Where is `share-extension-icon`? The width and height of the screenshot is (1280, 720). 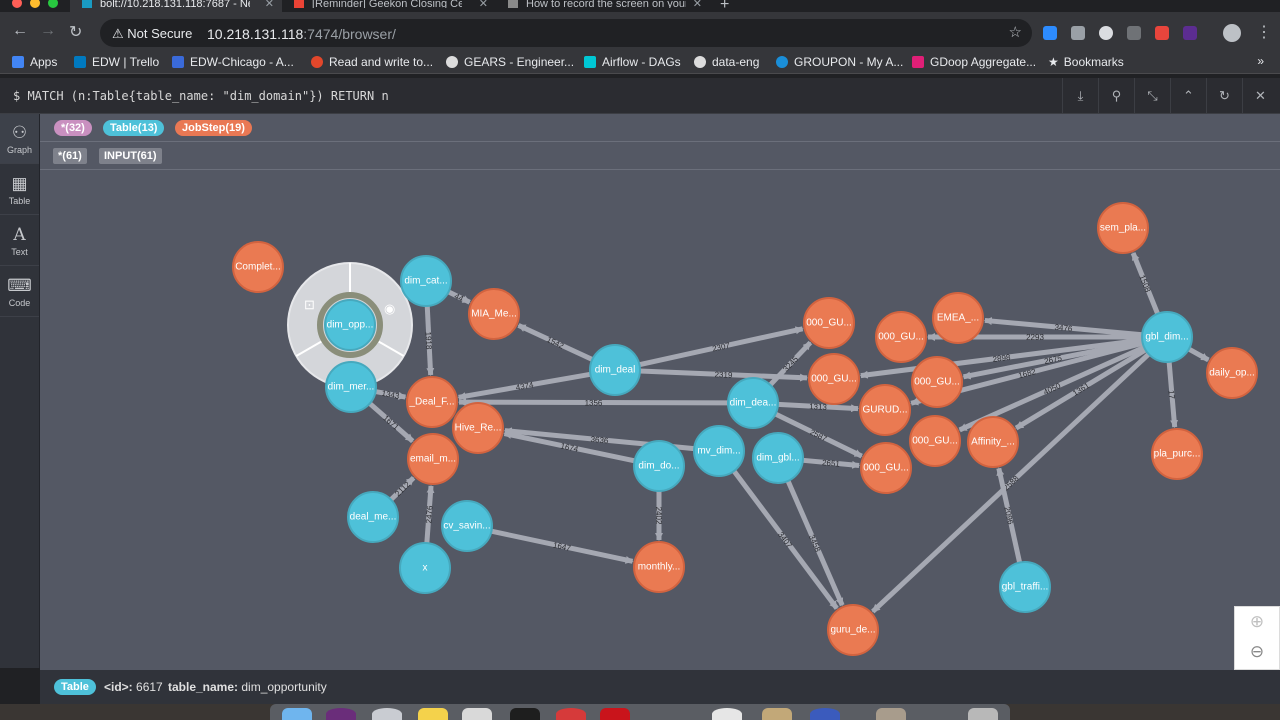
share-extension-icon is located at coordinates (1134, 33).